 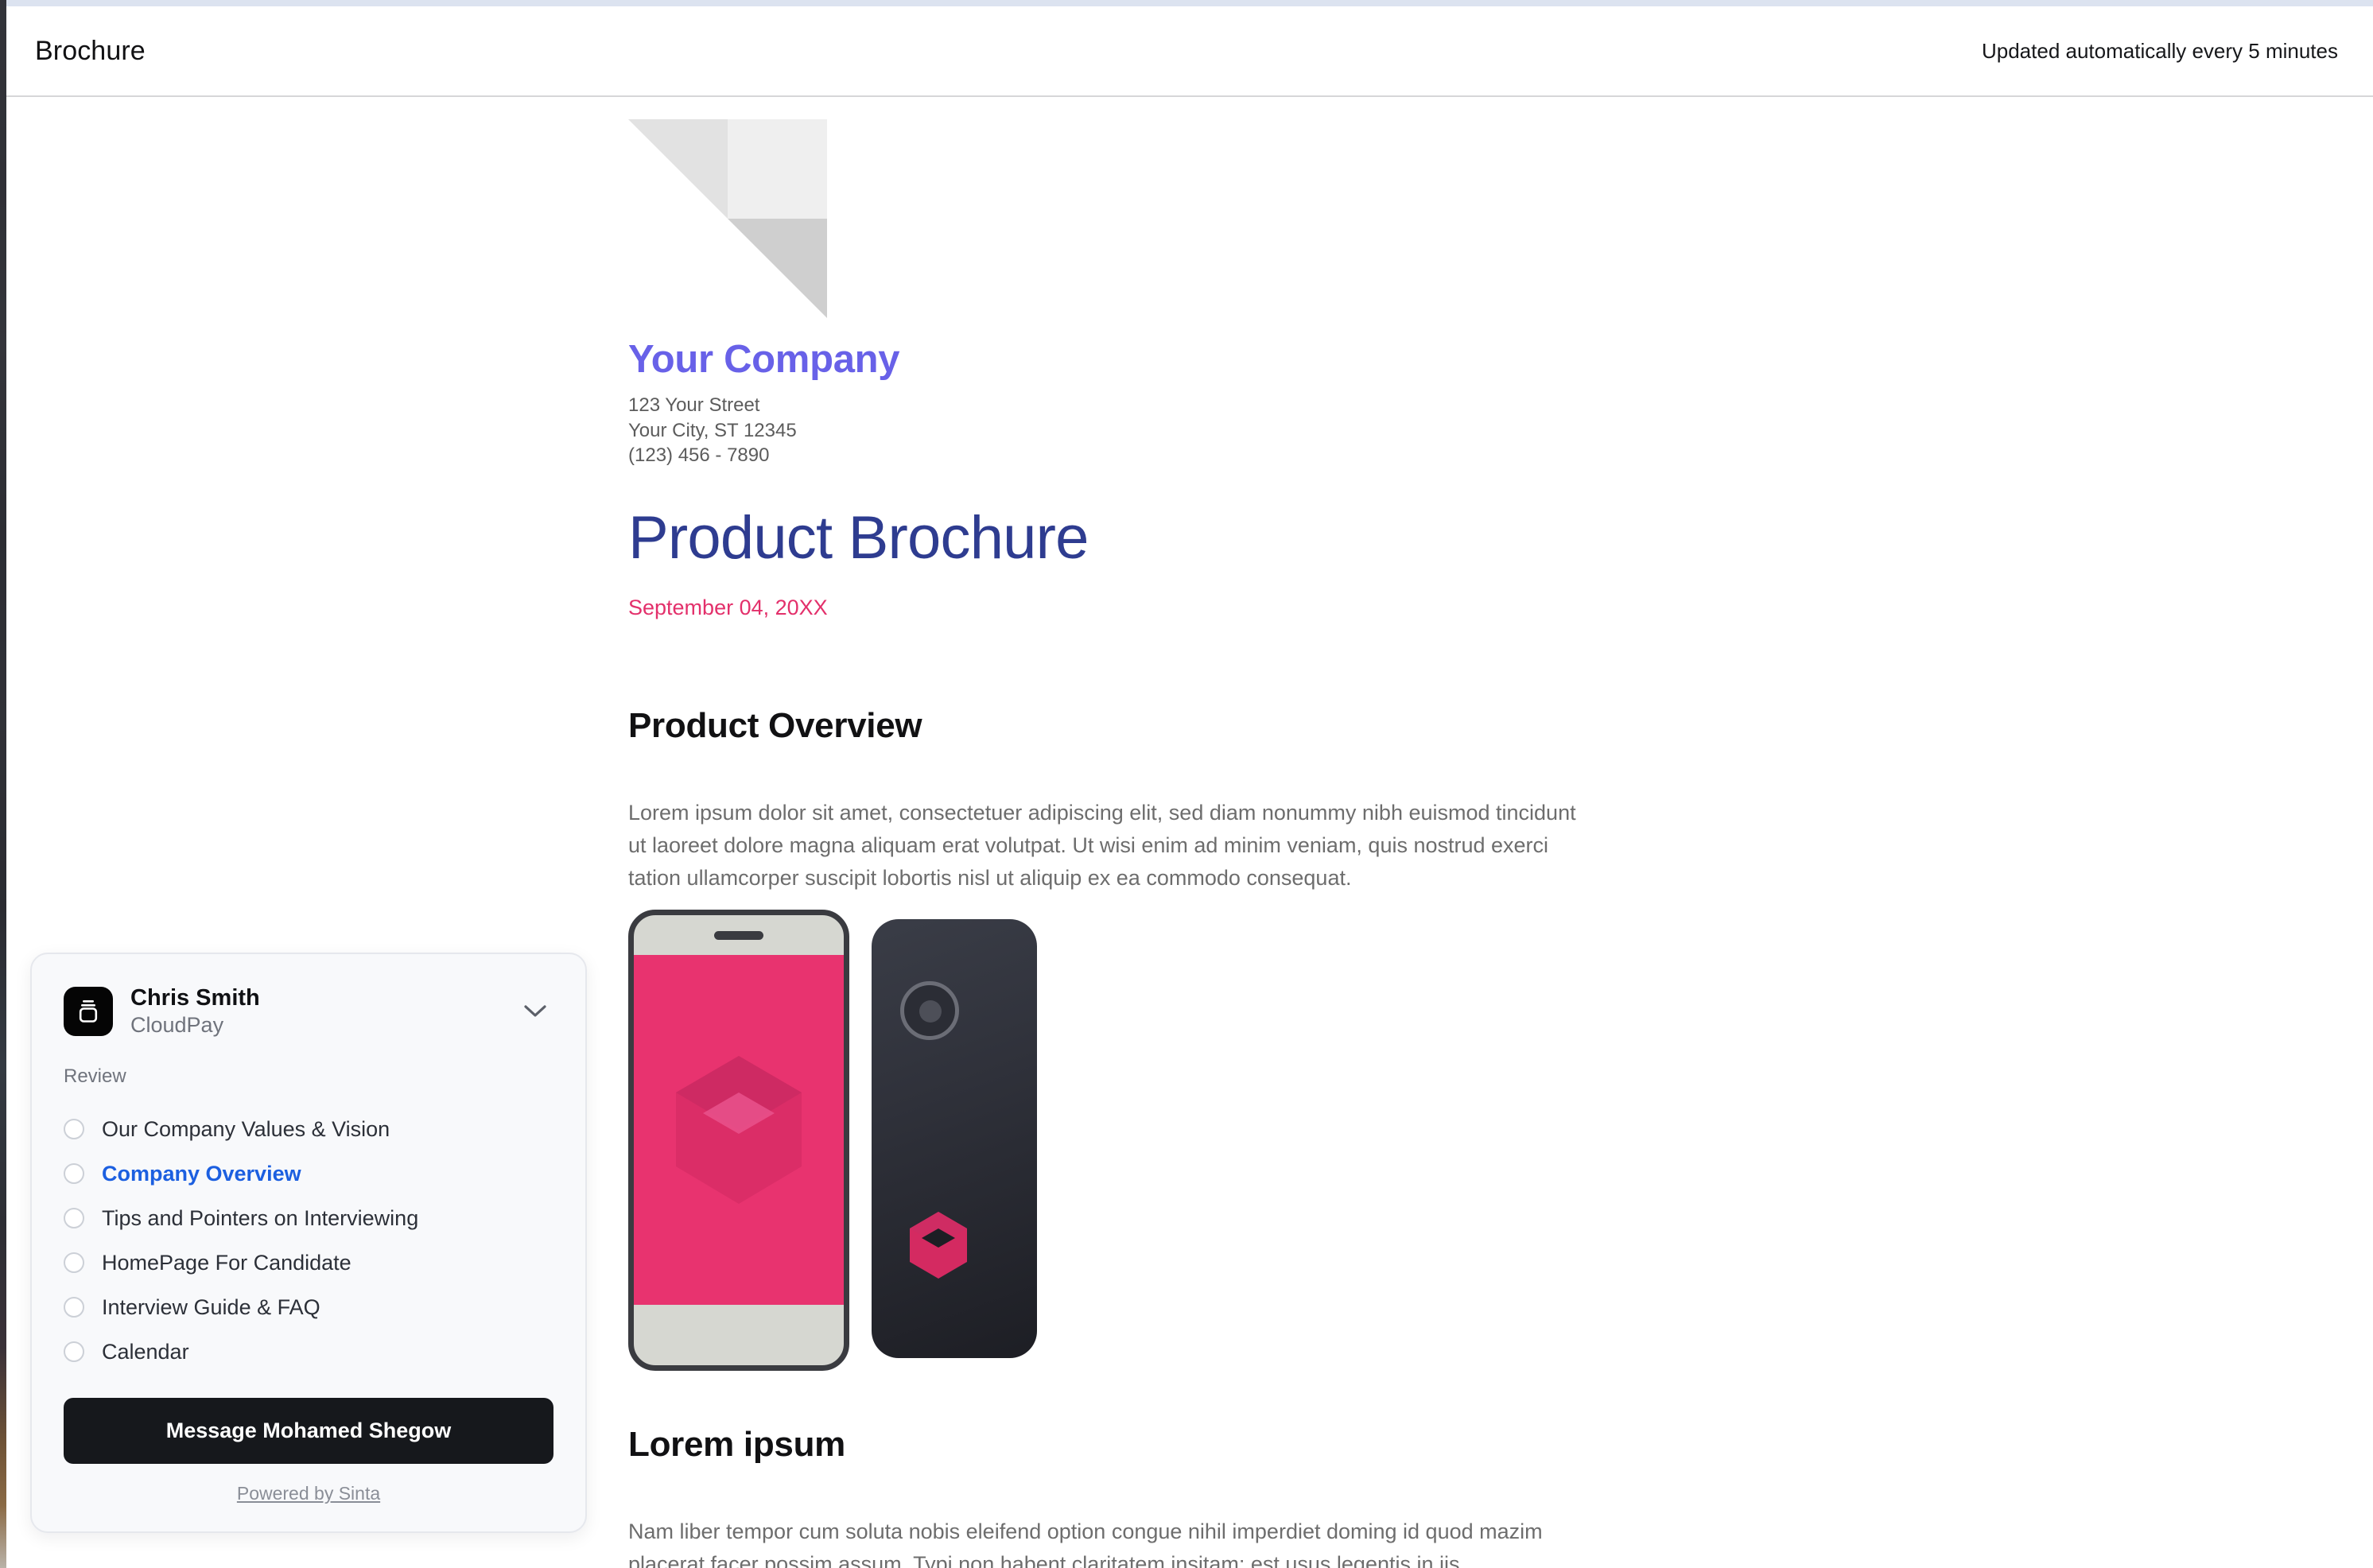 I want to click on phone-front-body, so click(x=739, y=1140).